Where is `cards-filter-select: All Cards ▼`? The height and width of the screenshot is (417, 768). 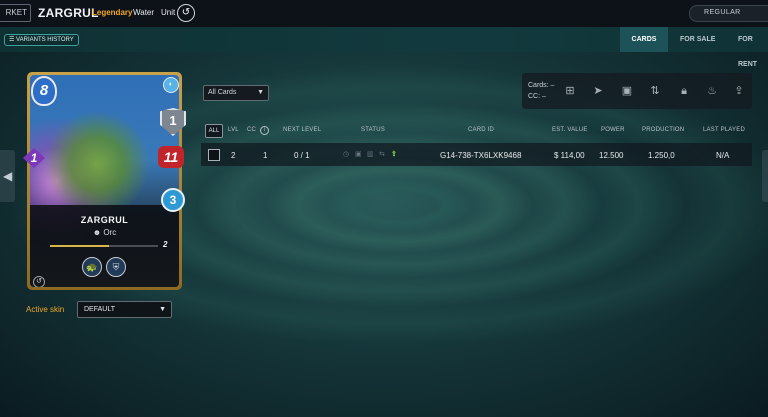
cards-filter-select: All Cards ▼ is located at coordinates (236, 93).